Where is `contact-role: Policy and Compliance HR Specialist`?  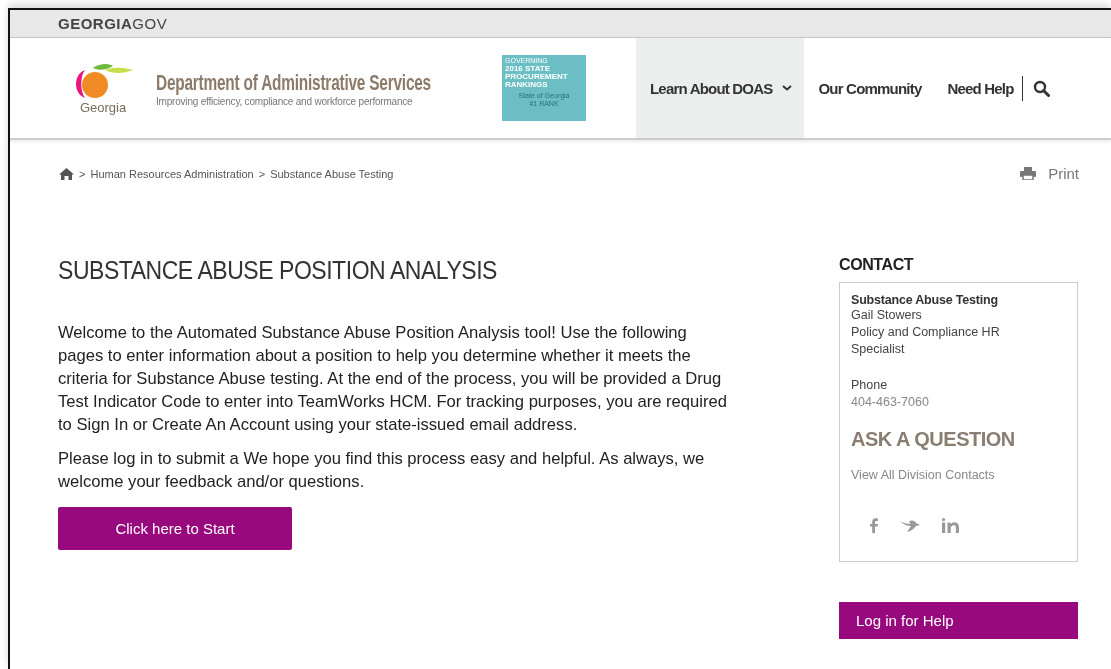
contact-role: Policy and Compliance HR Specialist is located at coordinates (926, 341).